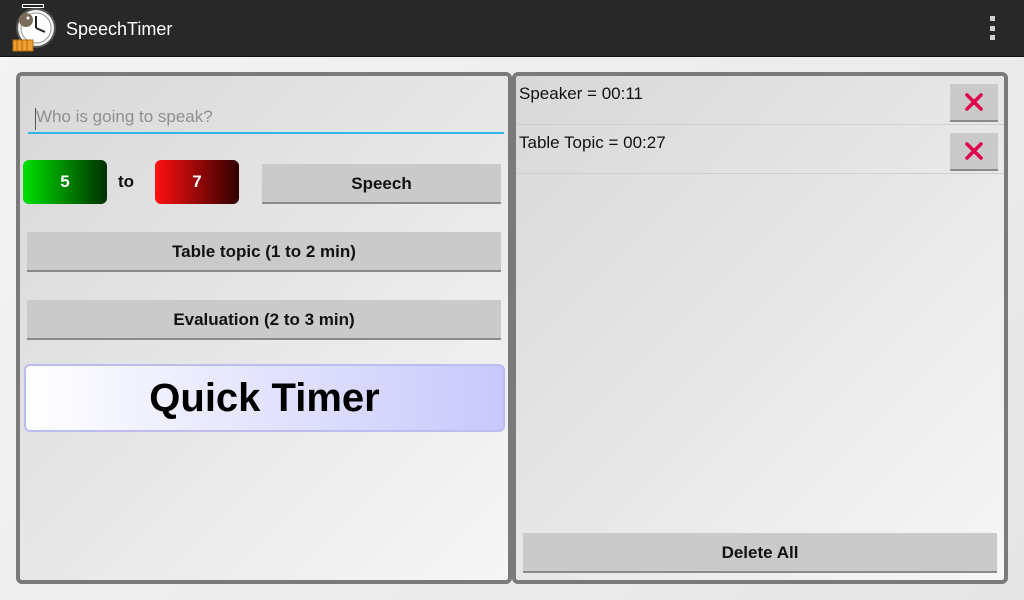  What do you see at coordinates (381, 184) in the screenshot?
I see `speech-button: Speech` at bounding box center [381, 184].